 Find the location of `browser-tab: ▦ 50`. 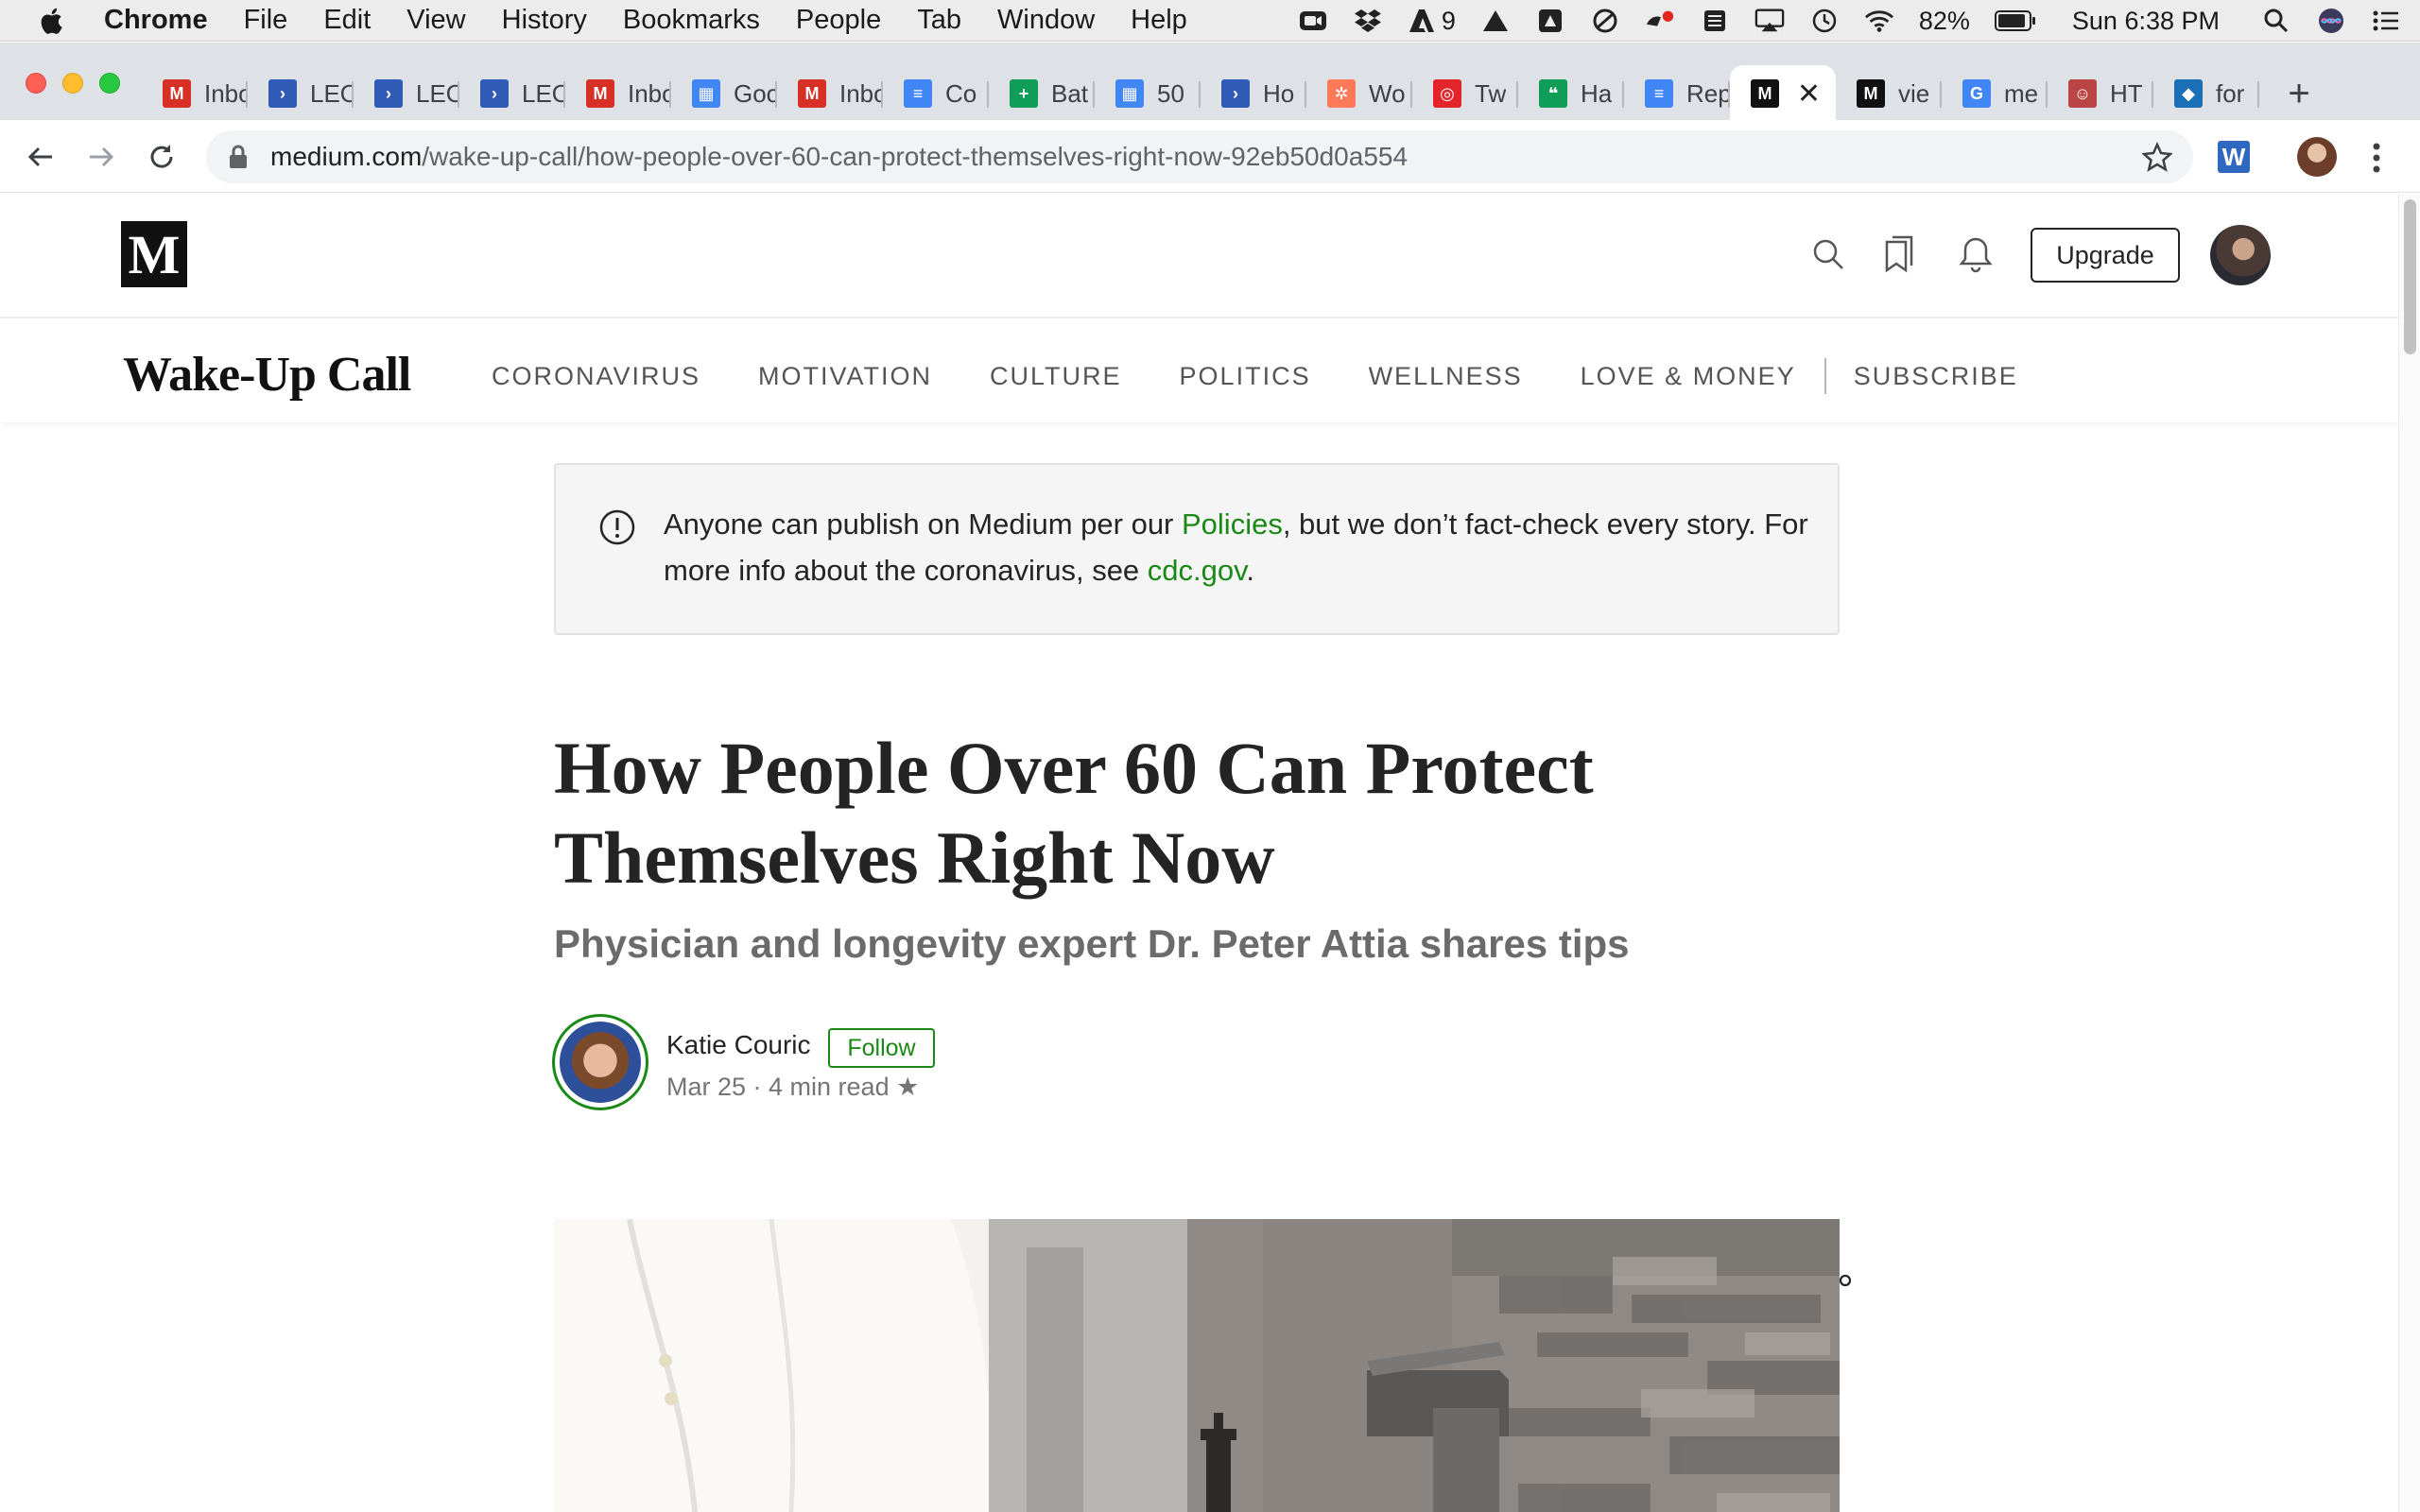

browser-tab: ▦ 50 is located at coordinates (1148, 93).